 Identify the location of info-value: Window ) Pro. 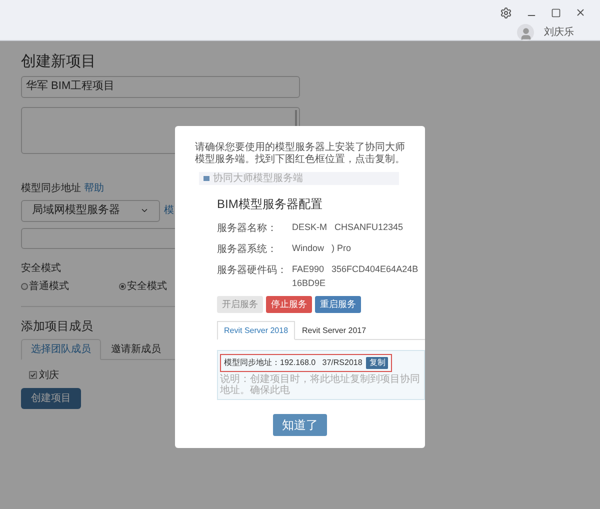
(322, 248).